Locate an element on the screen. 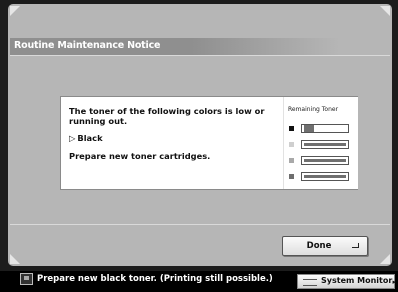  enter-icon is located at coordinates (355, 245).